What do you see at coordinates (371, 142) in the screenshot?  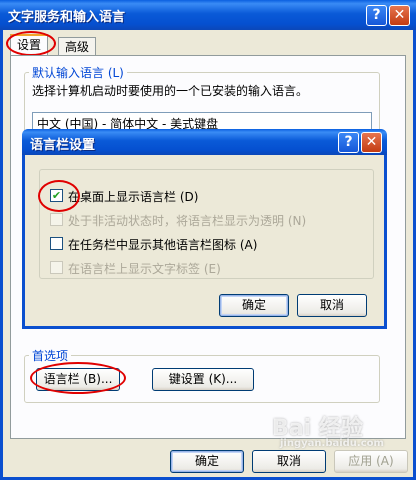 I see `inner-close-button: ✕` at bounding box center [371, 142].